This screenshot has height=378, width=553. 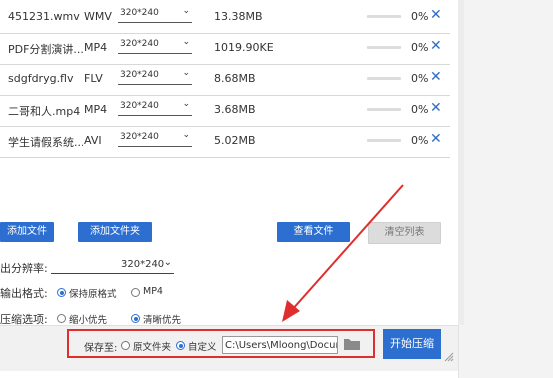 What do you see at coordinates (461, 162) in the screenshot?
I see `list-scrollbar` at bounding box center [461, 162].